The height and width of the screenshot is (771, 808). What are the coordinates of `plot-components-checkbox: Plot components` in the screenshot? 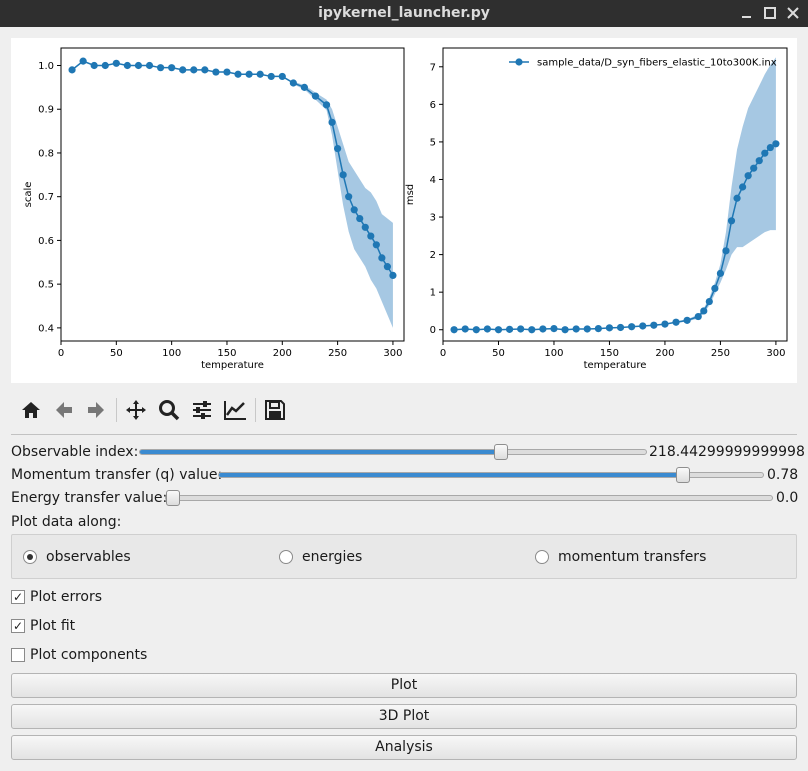 It's located at (79, 655).